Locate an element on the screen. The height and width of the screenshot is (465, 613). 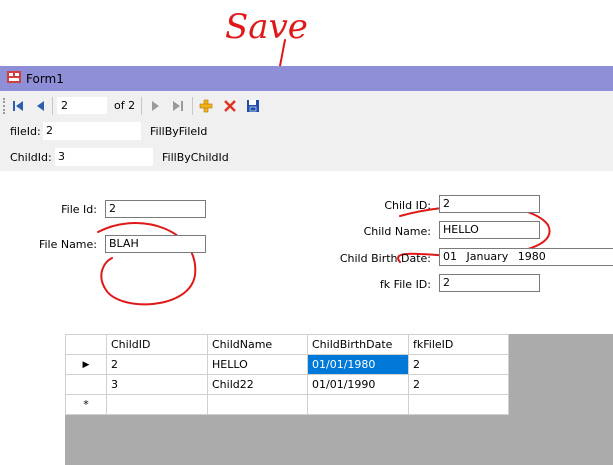
child-id-strip-label: ChildId: is located at coordinates (31, 157).